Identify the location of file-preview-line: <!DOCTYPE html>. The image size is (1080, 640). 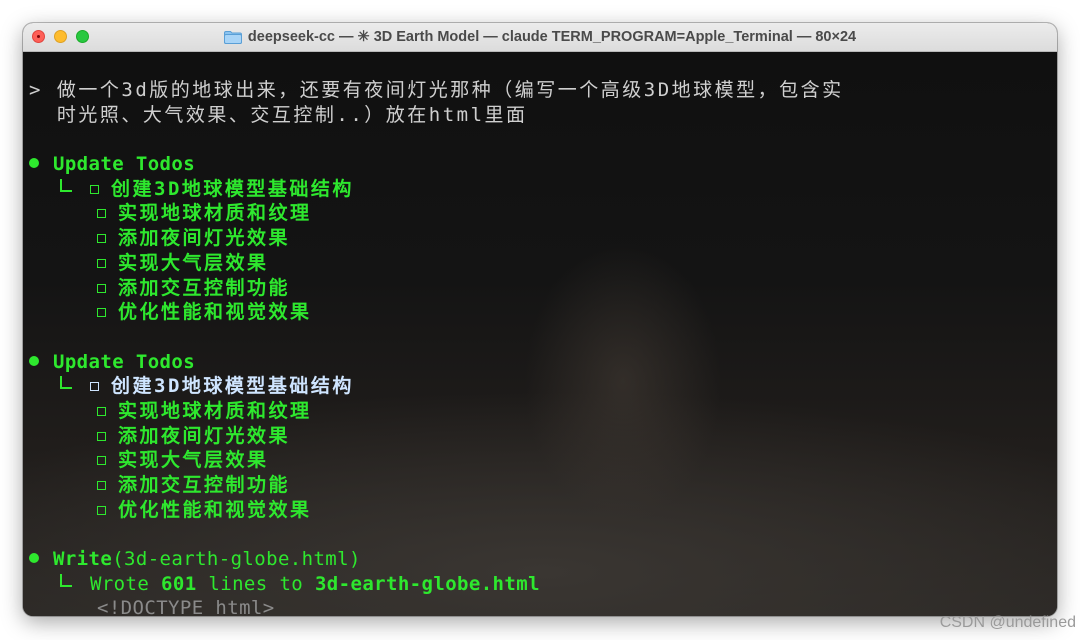
(436, 606).